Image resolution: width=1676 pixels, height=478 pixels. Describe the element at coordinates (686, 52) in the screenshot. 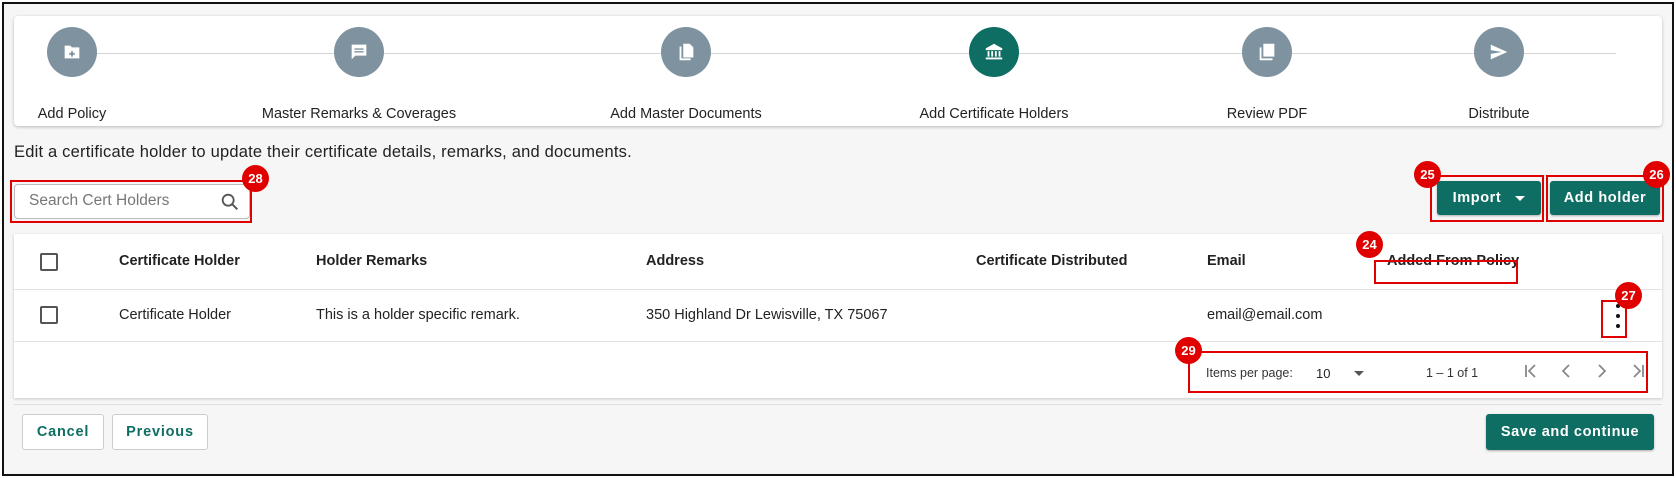

I see `documents-icon` at that location.